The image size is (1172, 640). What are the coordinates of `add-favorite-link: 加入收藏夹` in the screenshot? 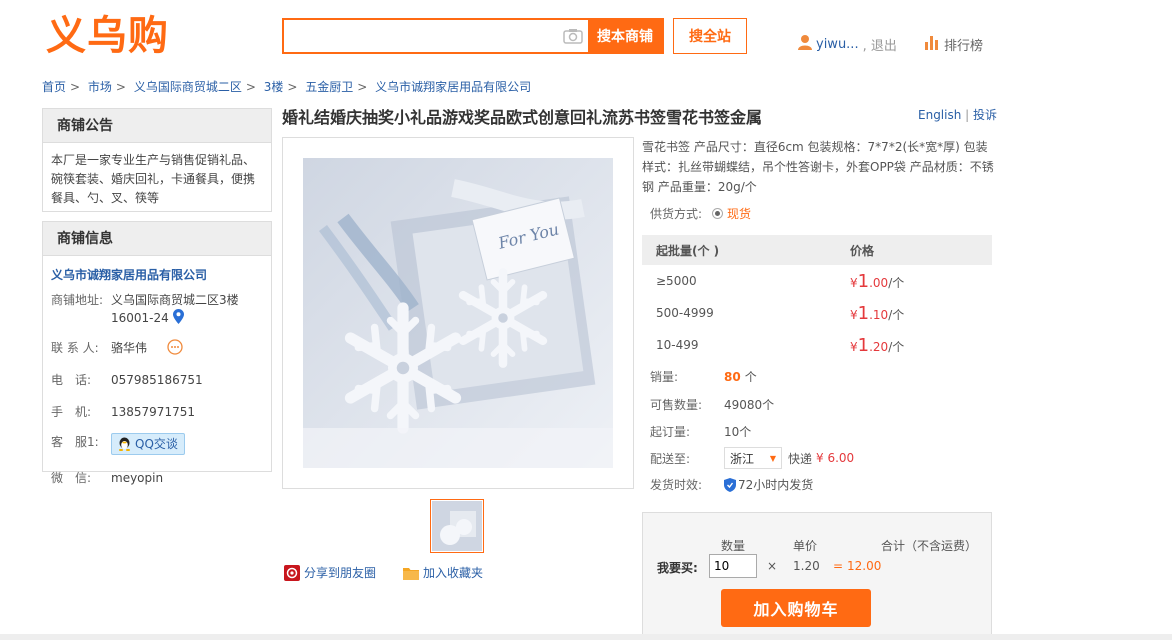 It's located at (443, 572).